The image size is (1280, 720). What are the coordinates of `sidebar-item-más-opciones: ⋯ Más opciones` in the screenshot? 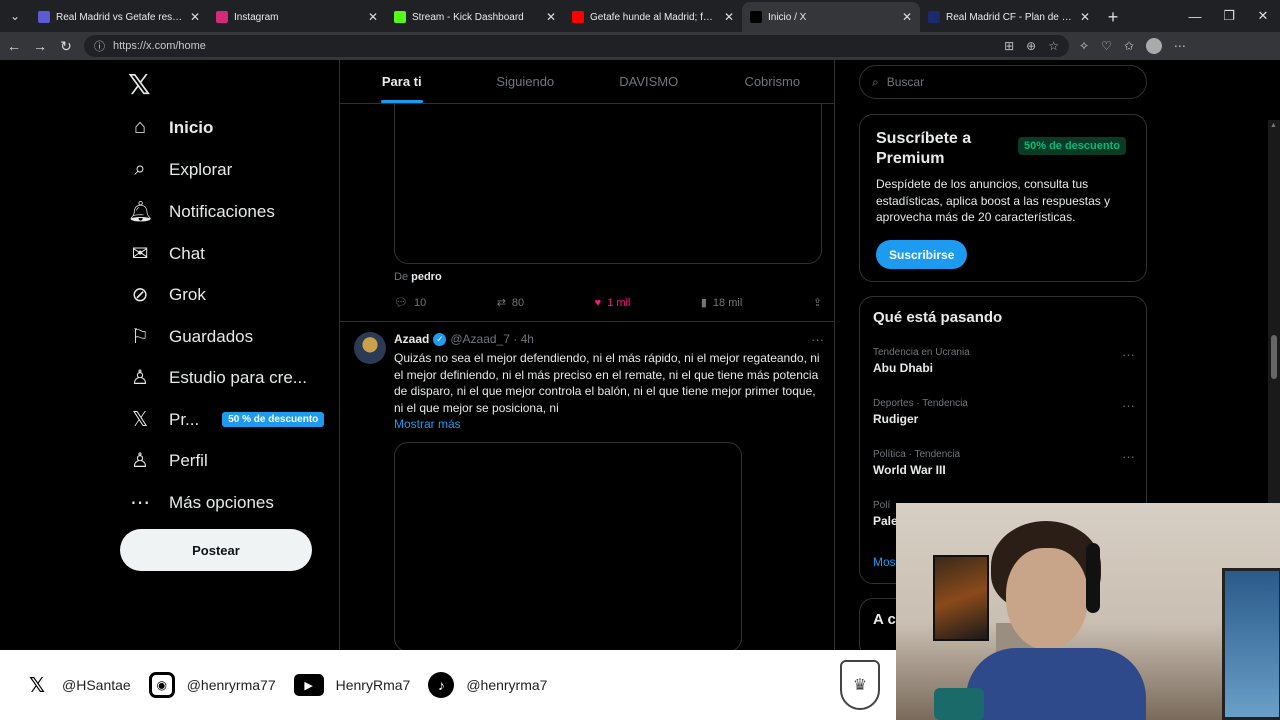 It's located at (201, 502).